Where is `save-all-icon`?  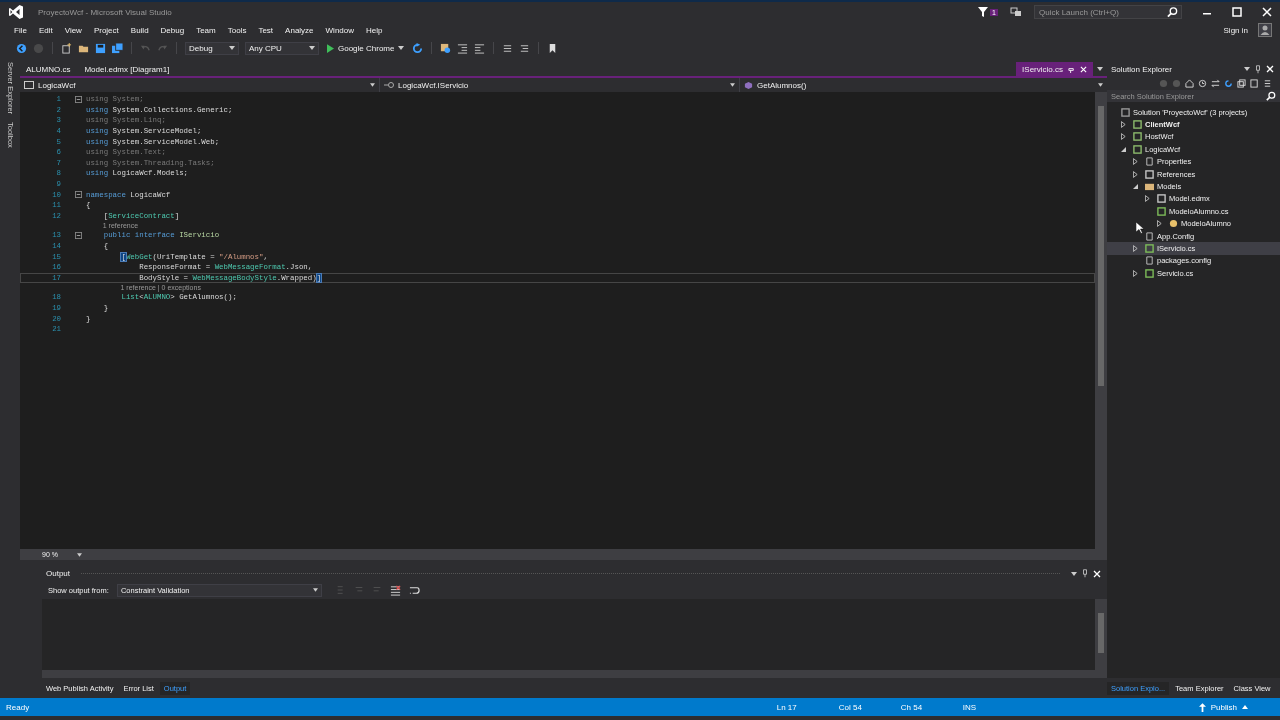 save-all-icon is located at coordinates (117, 48).